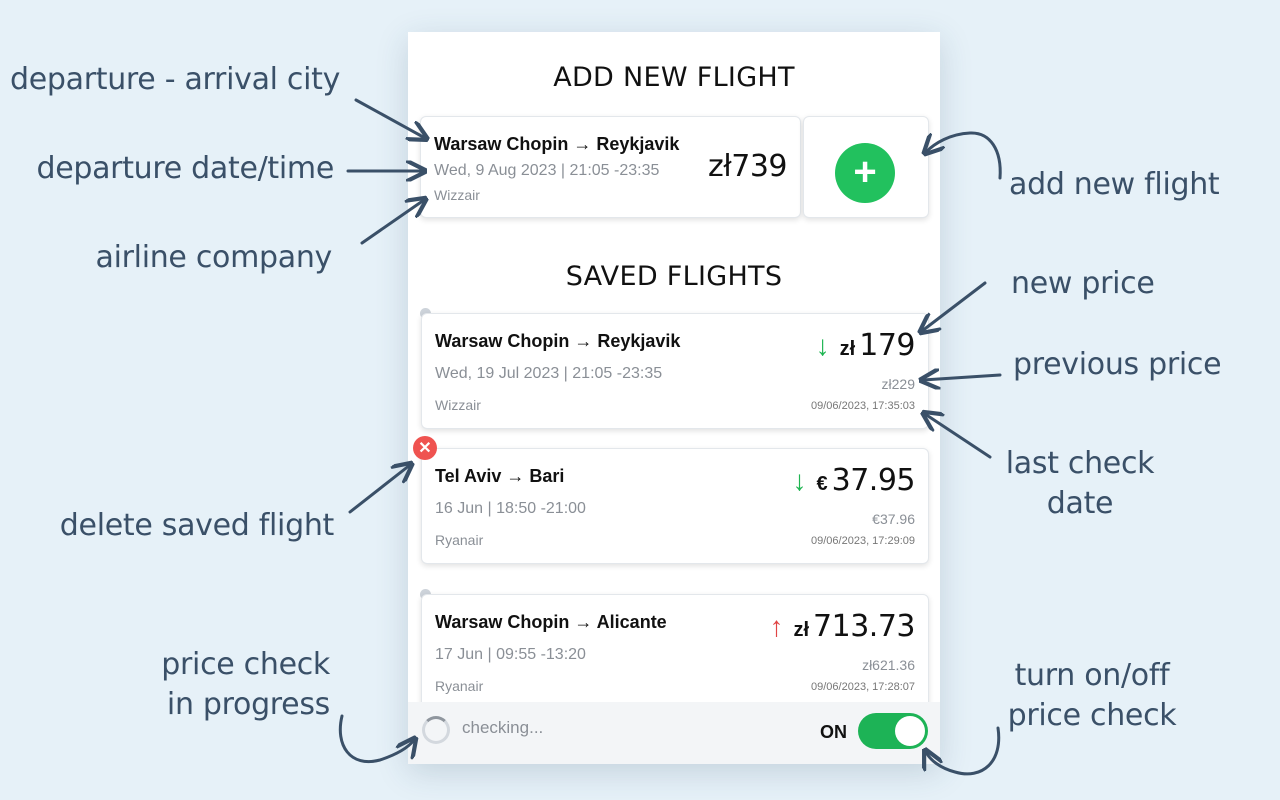  Describe the element at coordinates (392, 222) in the screenshot. I see `arrow-airline` at that location.